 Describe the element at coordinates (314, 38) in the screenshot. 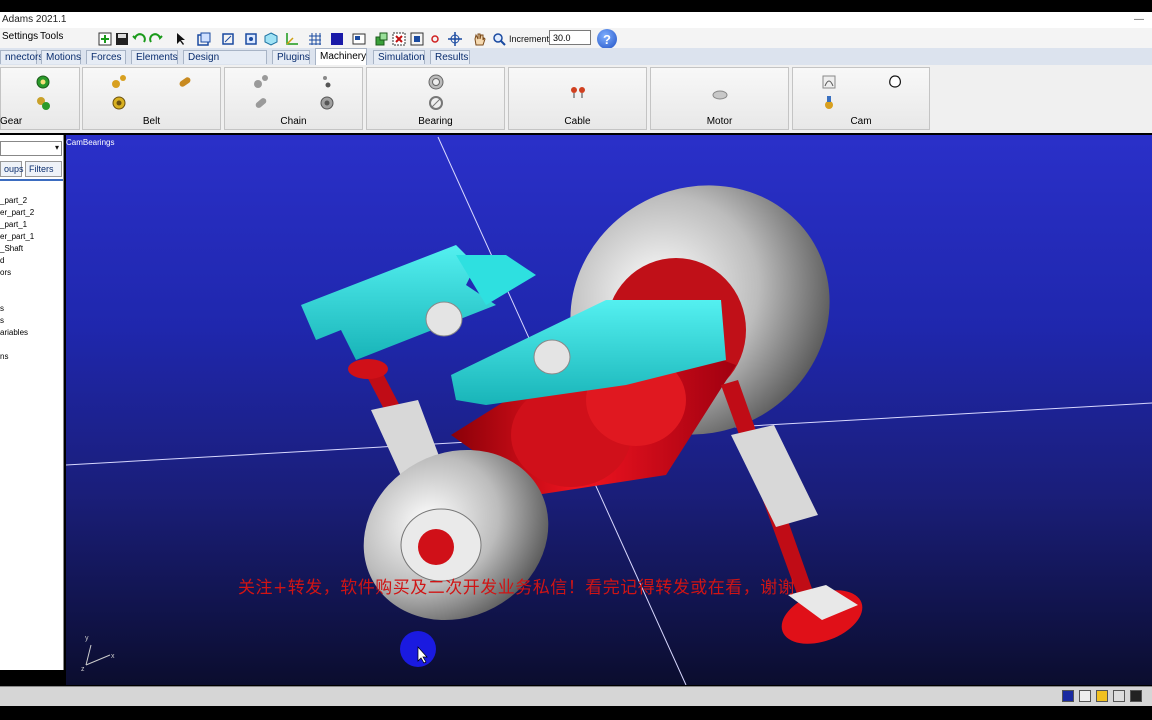

I see `grid-icon` at that location.